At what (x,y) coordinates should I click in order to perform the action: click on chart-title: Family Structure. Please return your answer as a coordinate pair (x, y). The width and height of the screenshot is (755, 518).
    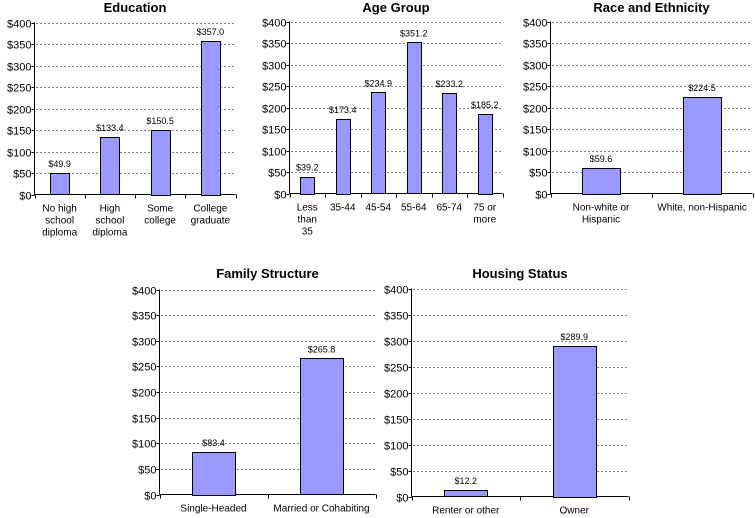
    Looking at the image, I should click on (267, 273).